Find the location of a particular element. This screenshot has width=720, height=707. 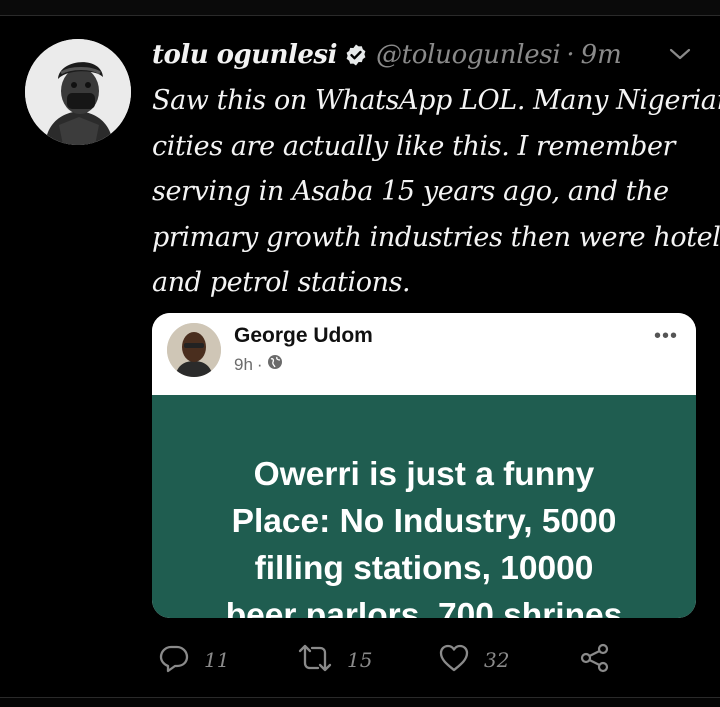

embedded-post-time: 9h is located at coordinates (243, 364).